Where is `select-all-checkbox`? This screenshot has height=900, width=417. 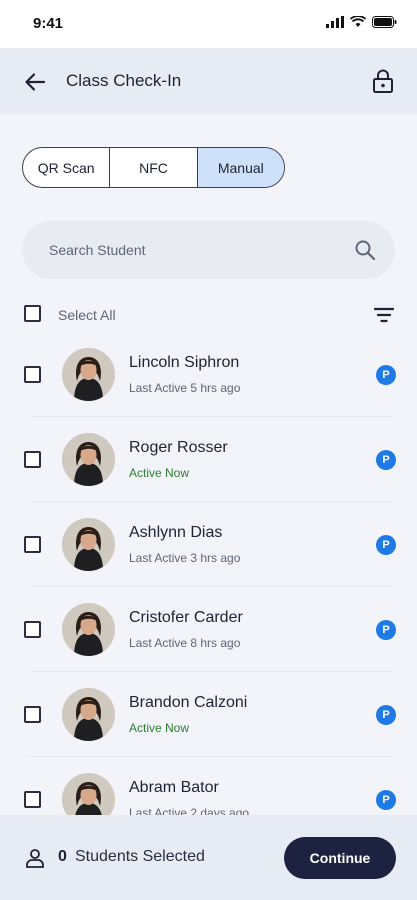 select-all-checkbox is located at coordinates (32, 313).